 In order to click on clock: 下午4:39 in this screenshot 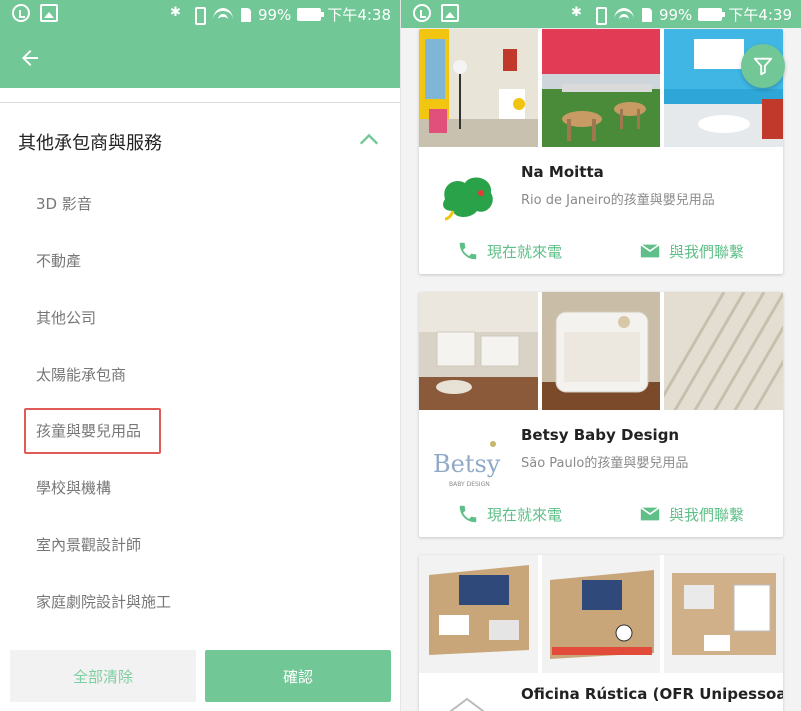, I will do `click(760, 15)`.